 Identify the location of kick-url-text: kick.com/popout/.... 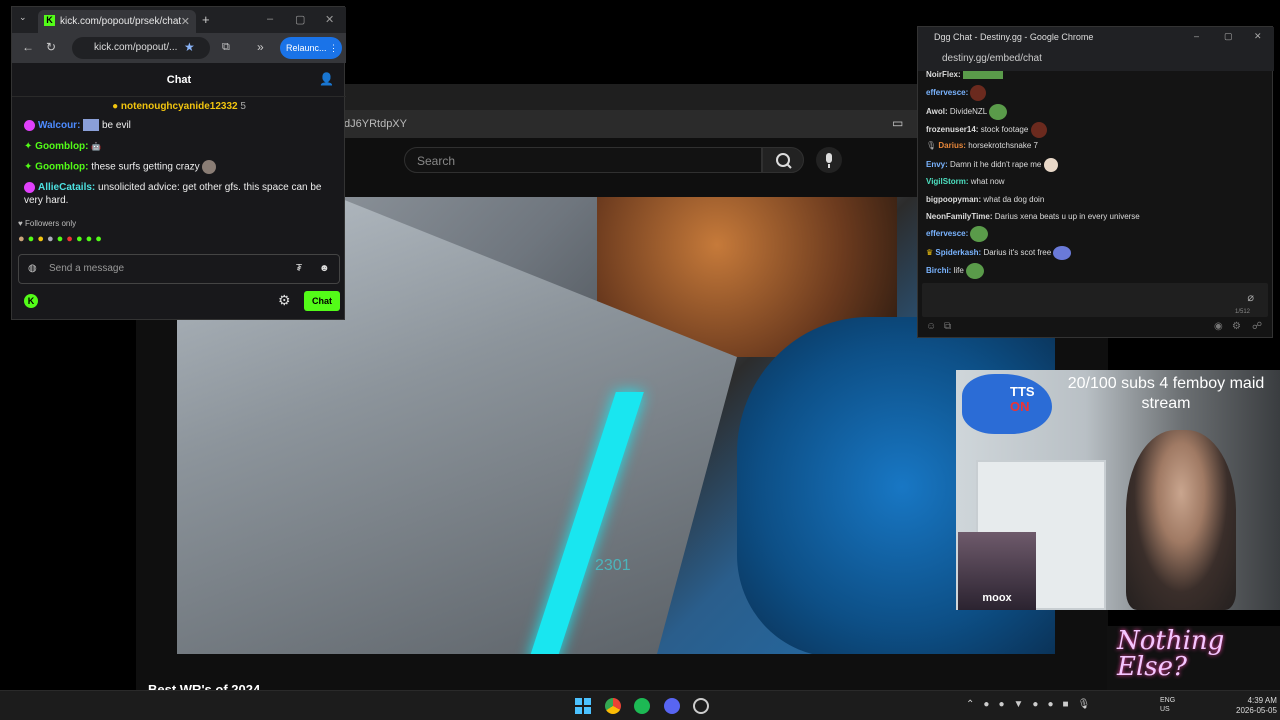
(136, 47).